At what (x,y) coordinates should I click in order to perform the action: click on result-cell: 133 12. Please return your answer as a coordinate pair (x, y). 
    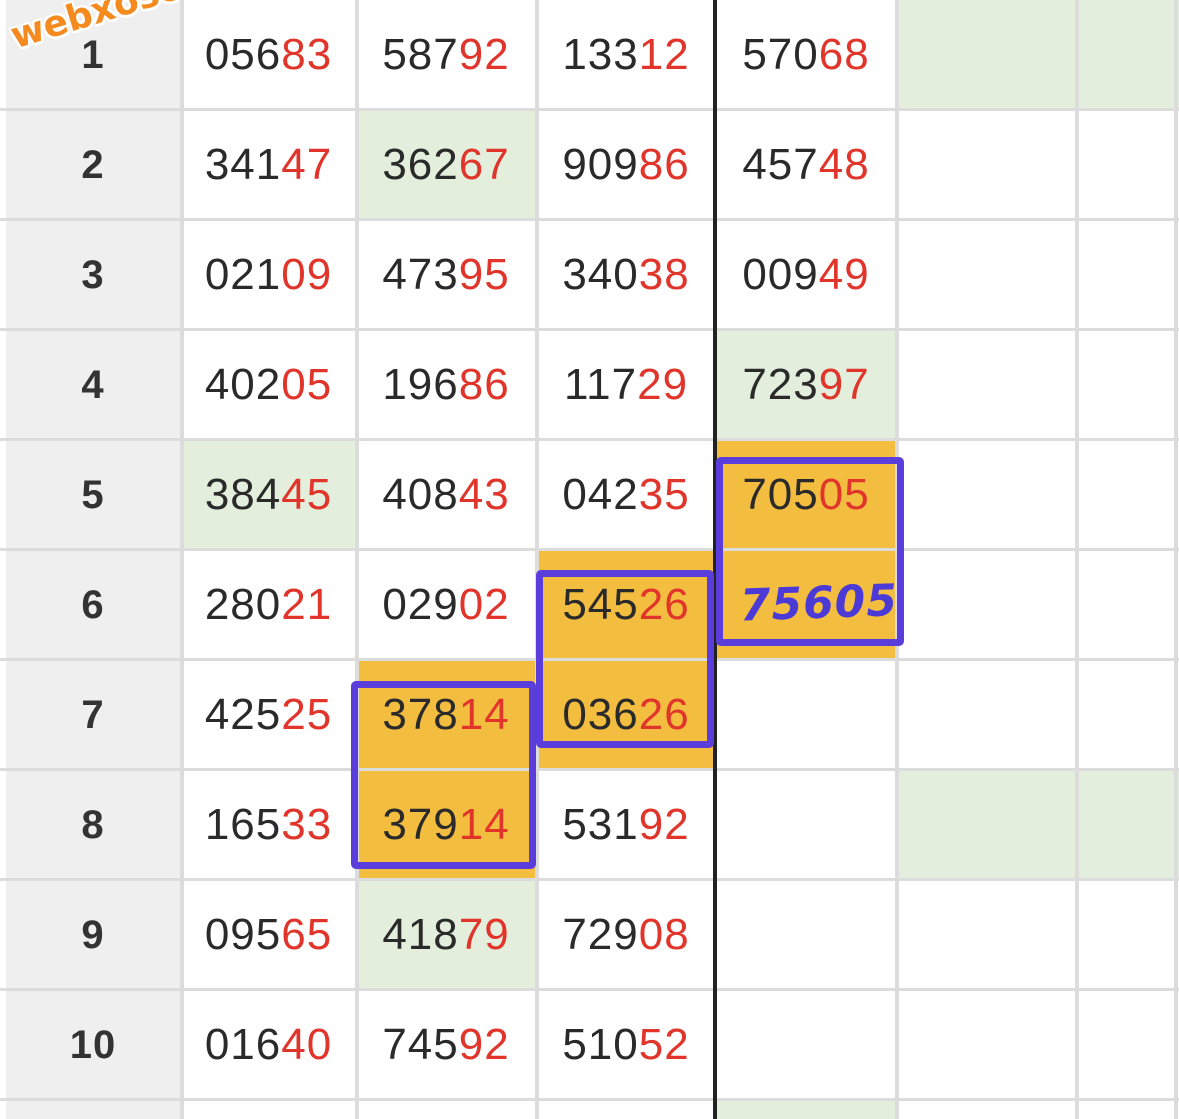
    Looking at the image, I should click on (626, 55).